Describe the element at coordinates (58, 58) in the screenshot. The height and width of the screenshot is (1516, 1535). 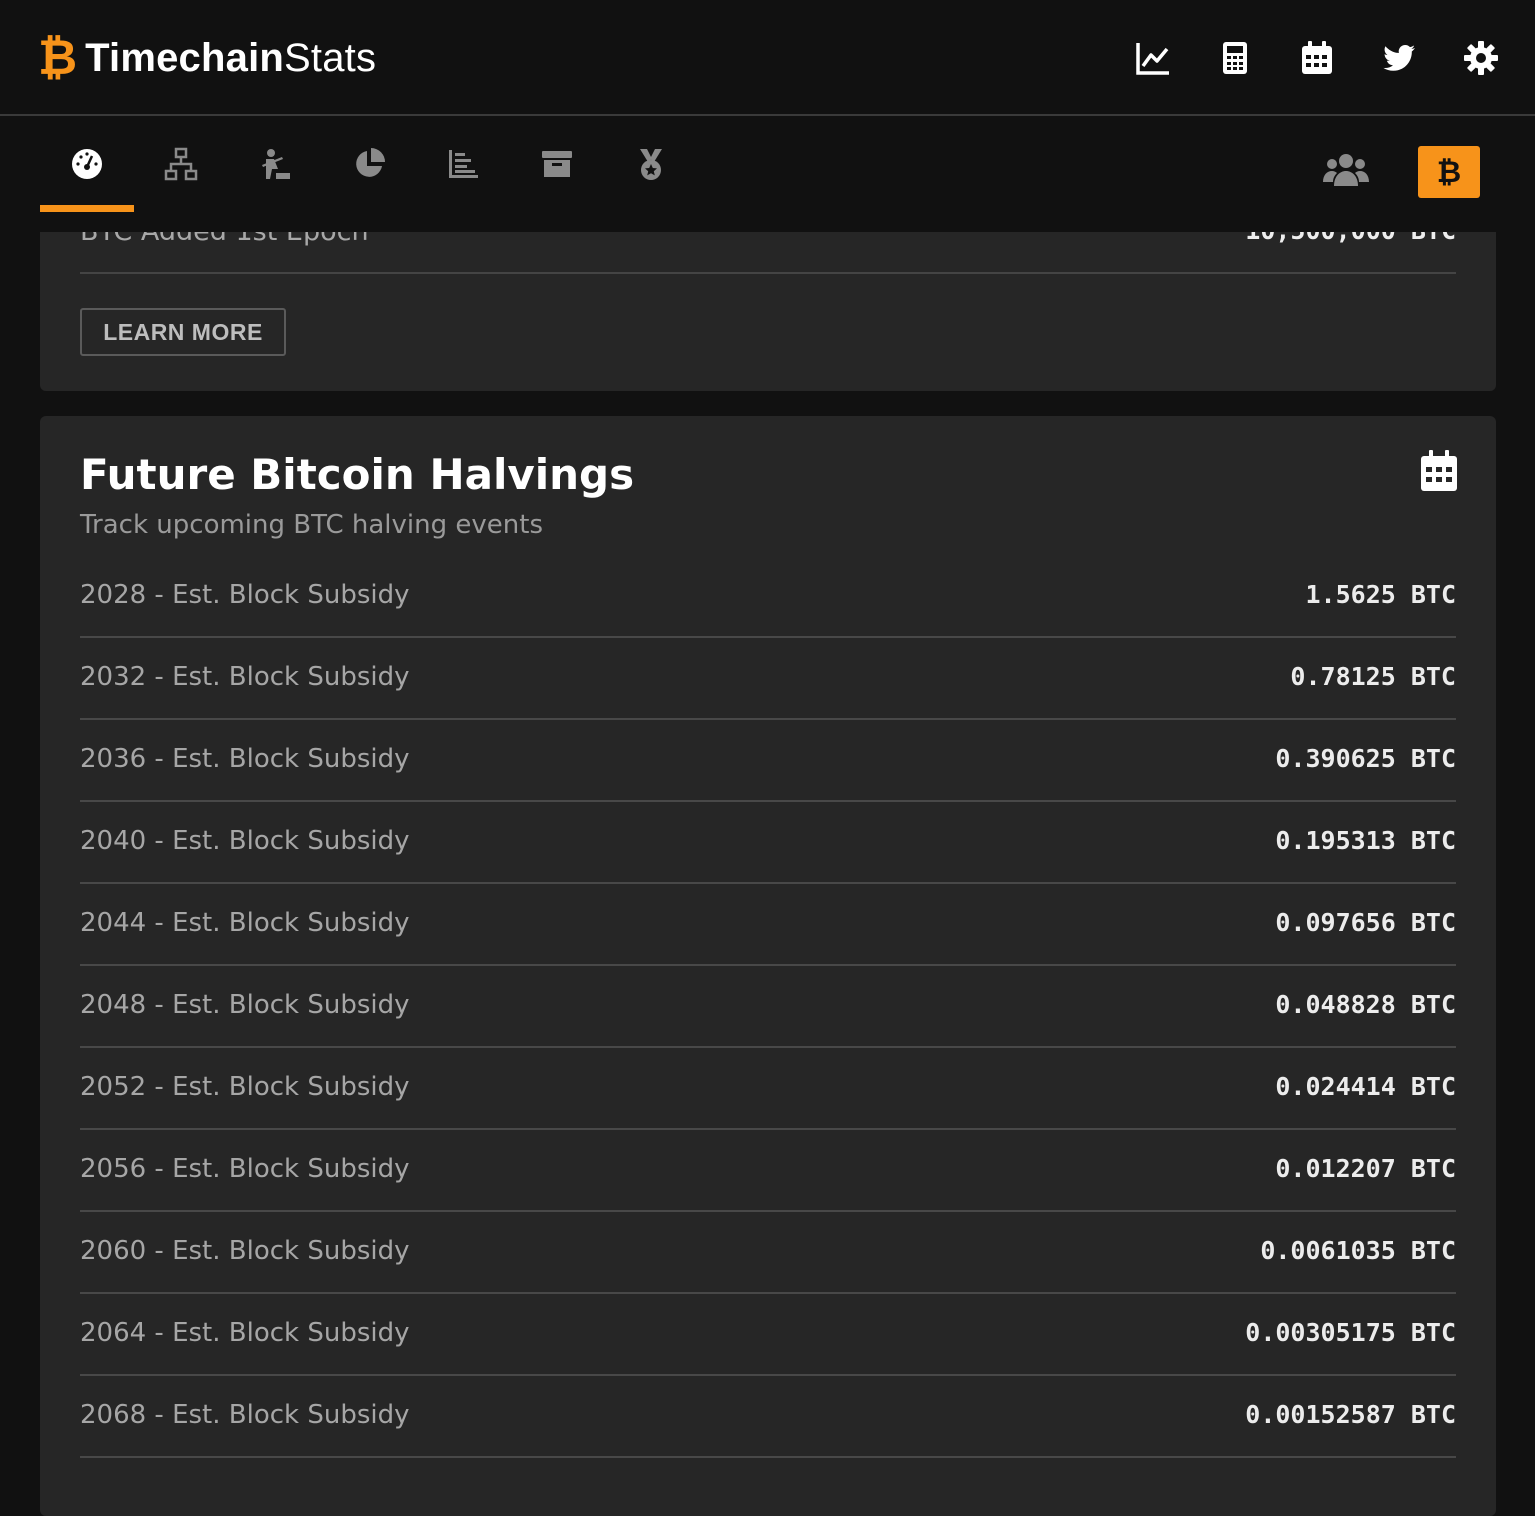
I see `bitcoin-logo-icon: ₿` at that location.